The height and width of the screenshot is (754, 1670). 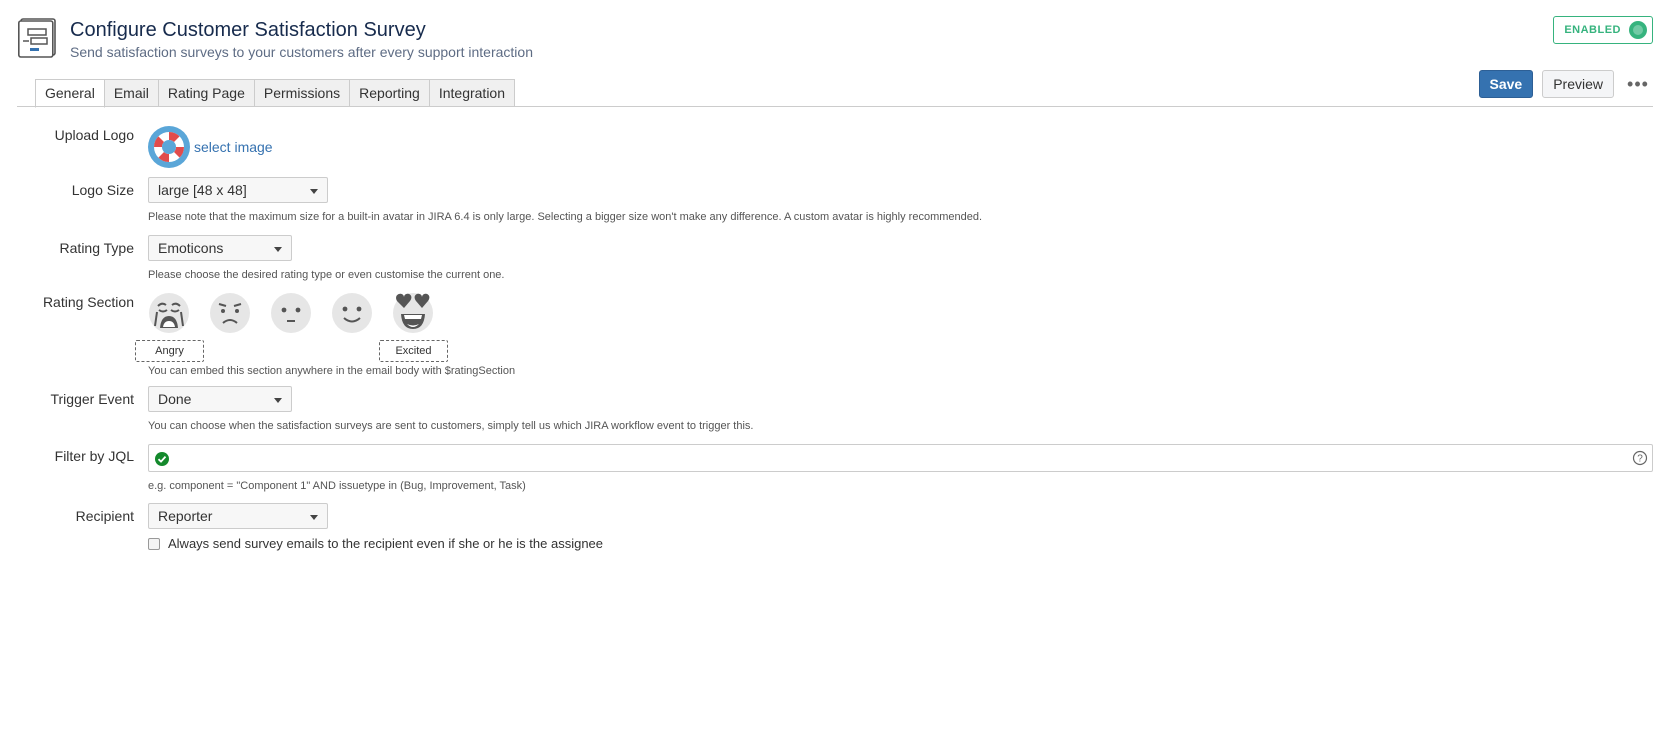 What do you see at coordinates (154, 543) in the screenshot?
I see `assignee-checkbox` at bounding box center [154, 543].